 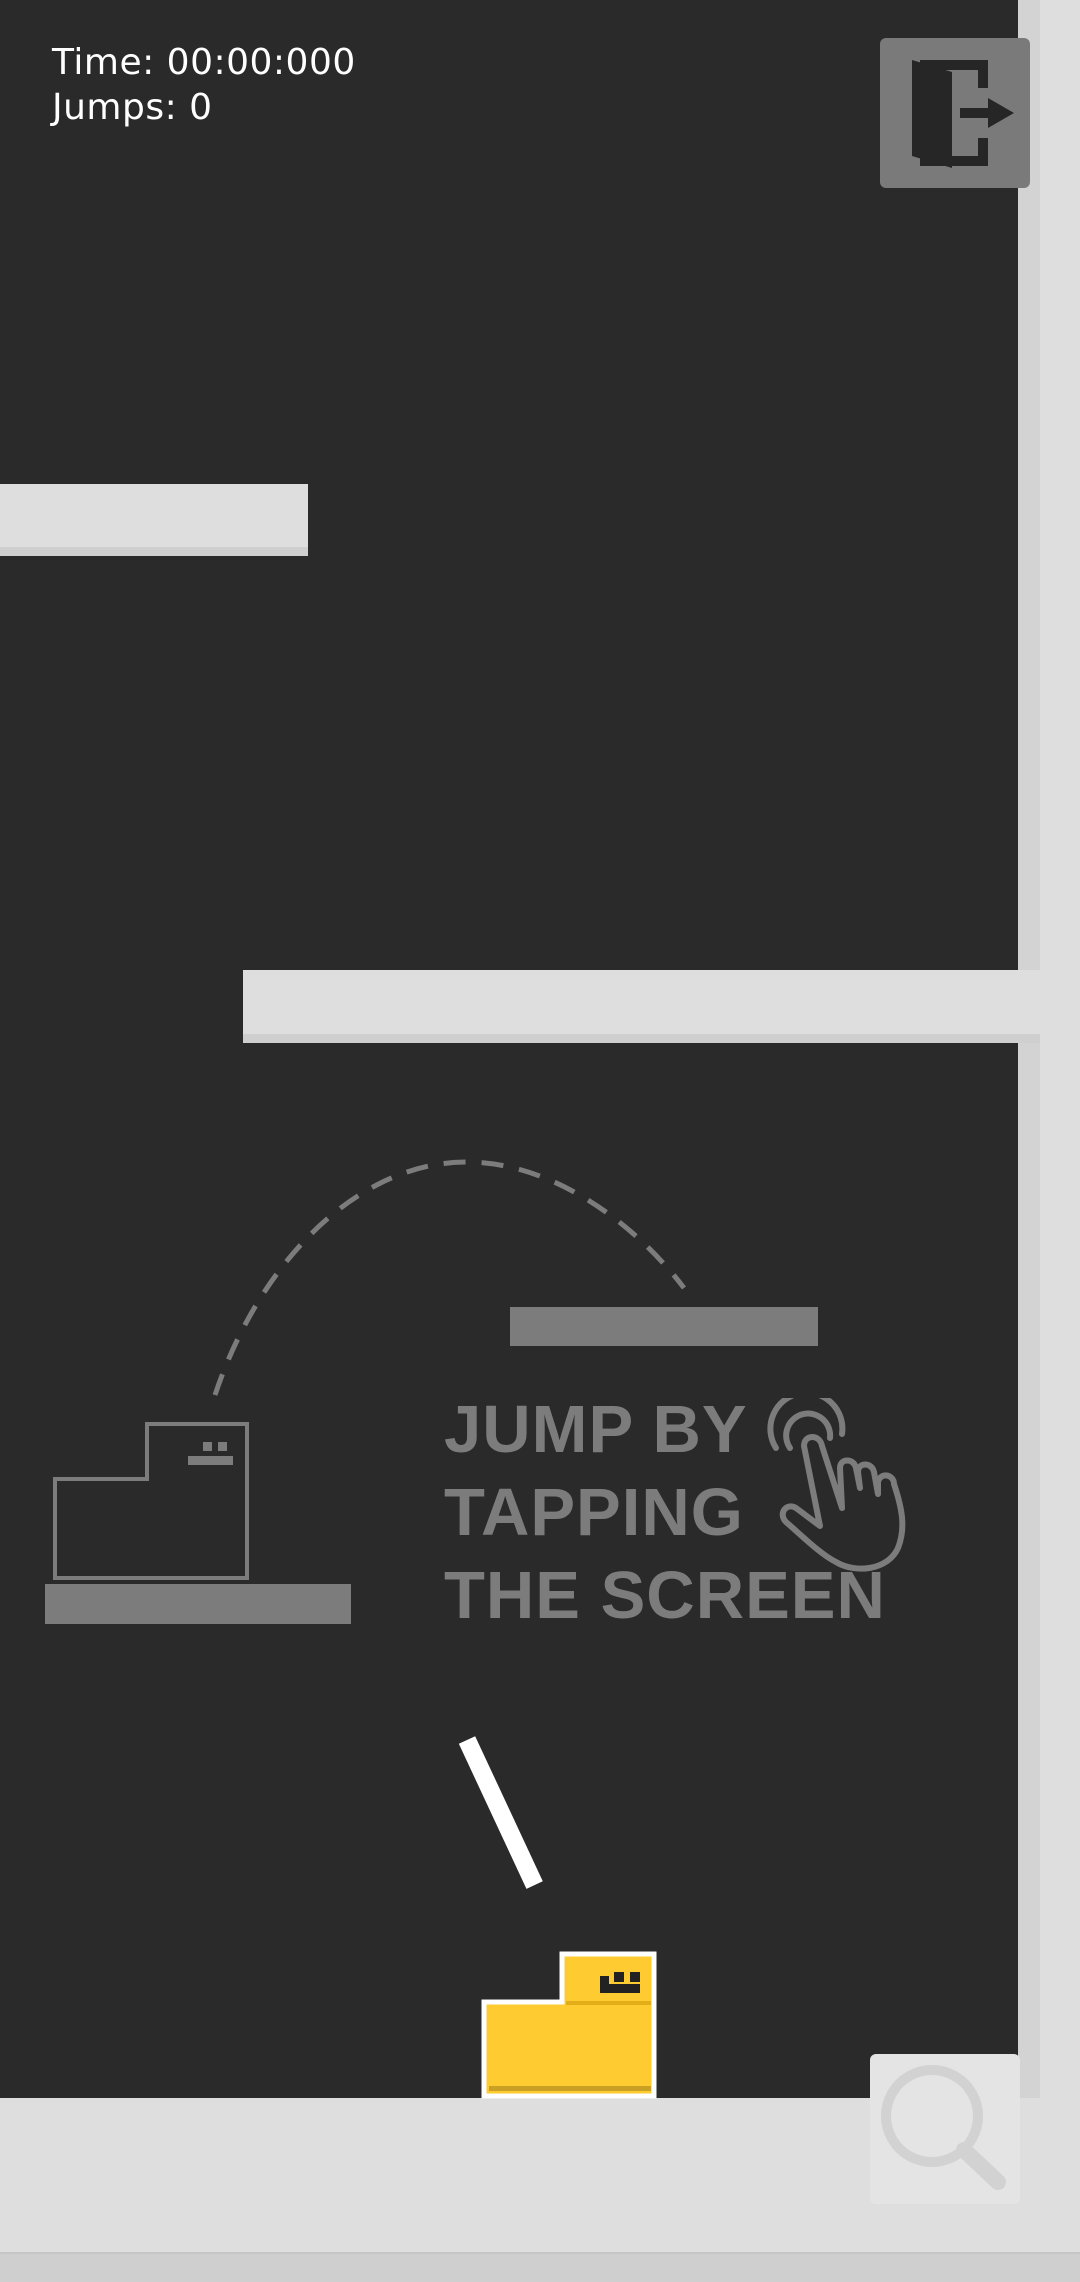 What do you see at coordinates (204, 85) in the screenshot?
I see `hud-stats: Time: 00:00:000 Jumps: 0` at bounding box center [204, 85].